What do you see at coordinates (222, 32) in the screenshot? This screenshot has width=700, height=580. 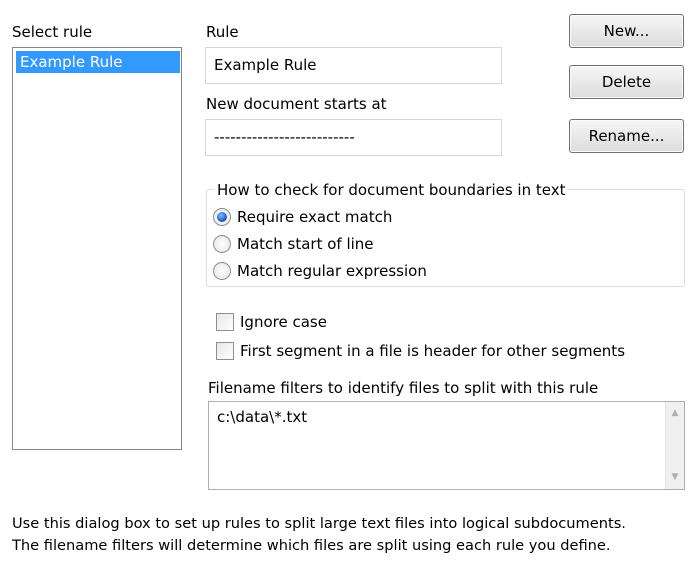 I see `rule-label: Rule` at bounding box center [222, 32].